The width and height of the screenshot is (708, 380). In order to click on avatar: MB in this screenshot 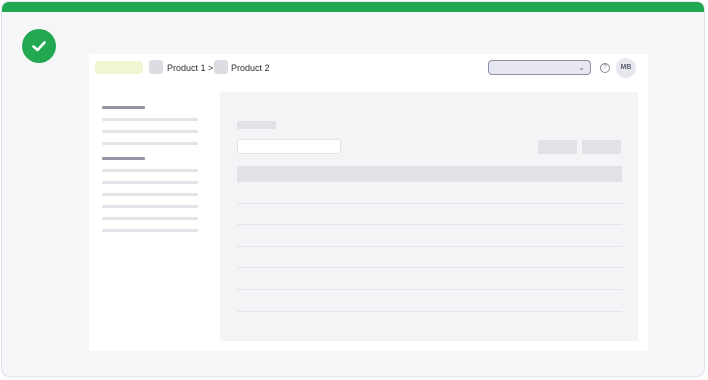, I will do `click(626, 68)`.